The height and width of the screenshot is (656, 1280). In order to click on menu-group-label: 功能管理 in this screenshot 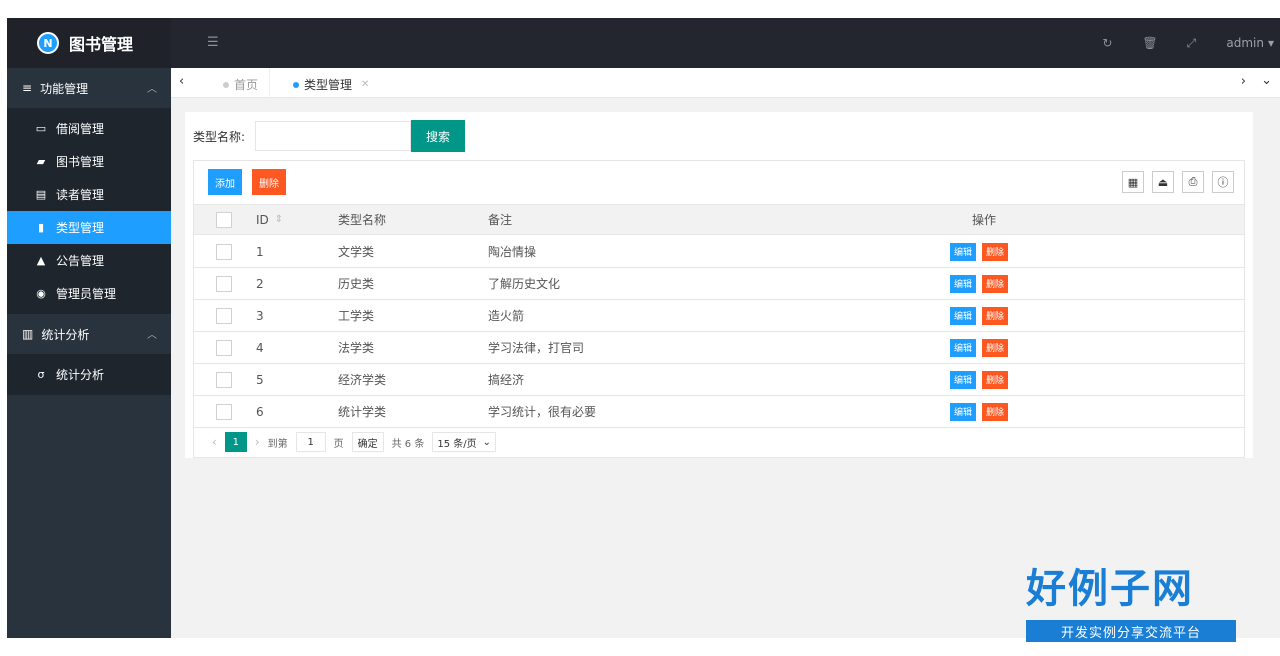, I will do `click(64, 88)`.